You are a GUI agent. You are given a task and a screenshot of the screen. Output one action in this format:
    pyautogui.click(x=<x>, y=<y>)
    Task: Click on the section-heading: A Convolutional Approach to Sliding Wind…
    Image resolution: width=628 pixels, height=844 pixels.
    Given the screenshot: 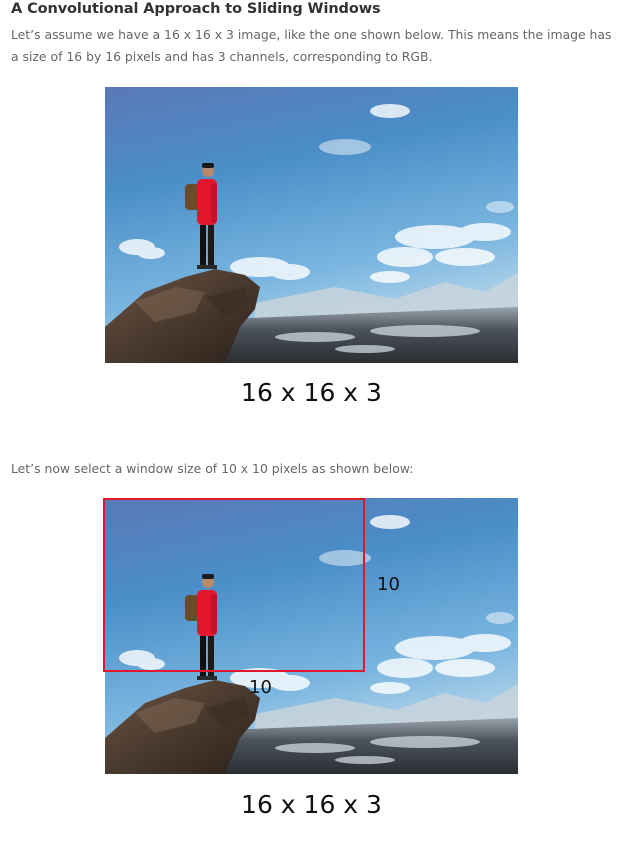 What is the action you would take?
    pyautogui.click(x=196, y=9)
    